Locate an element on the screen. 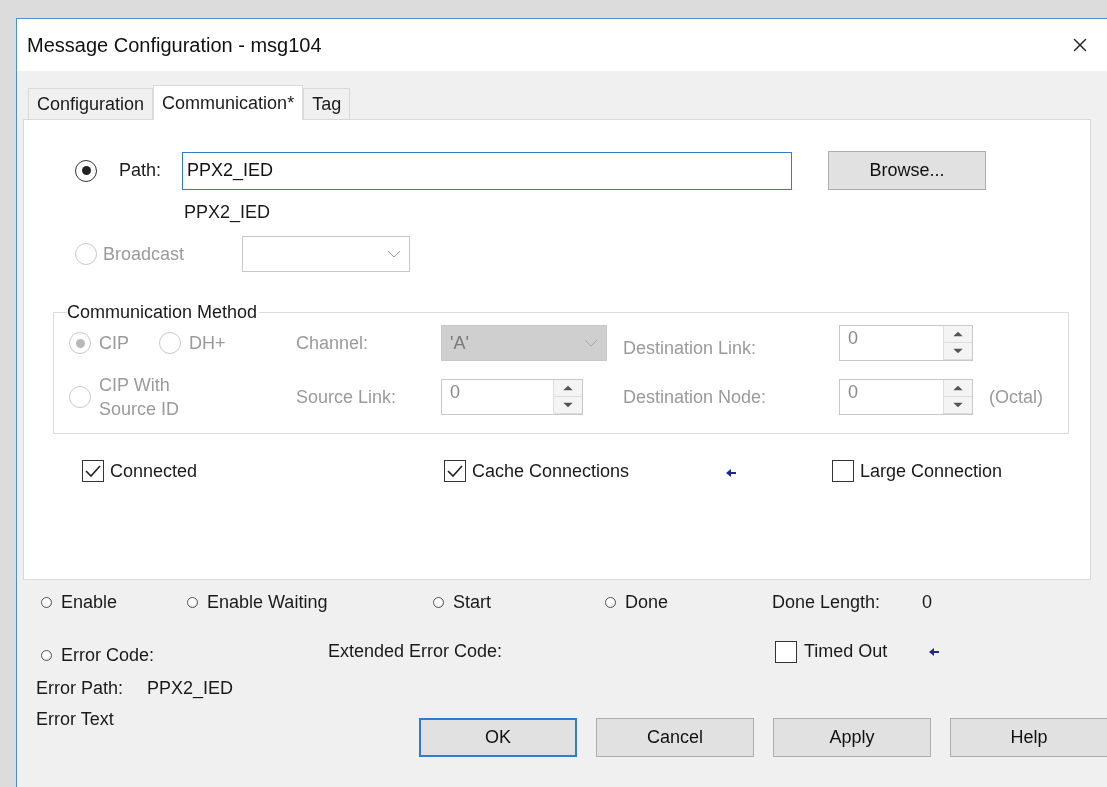 The width and height of the screenshot is (1107, 787). source-link-label: Source Link: is located at coordinates (347, 397).